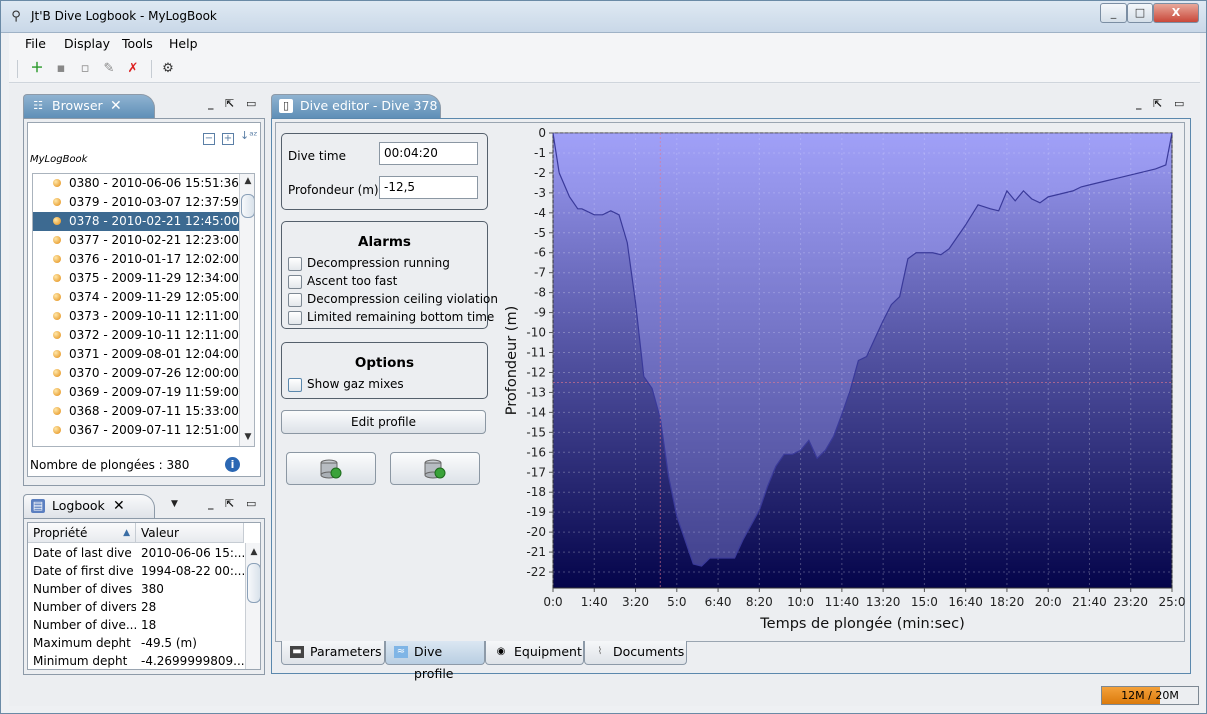 The width and height of the screenshot is (1207, 714). What do you see at coordinates (85, 69) in the screenshot?
I see `save-all-icon: ▫` at bounding box center [85, 69].